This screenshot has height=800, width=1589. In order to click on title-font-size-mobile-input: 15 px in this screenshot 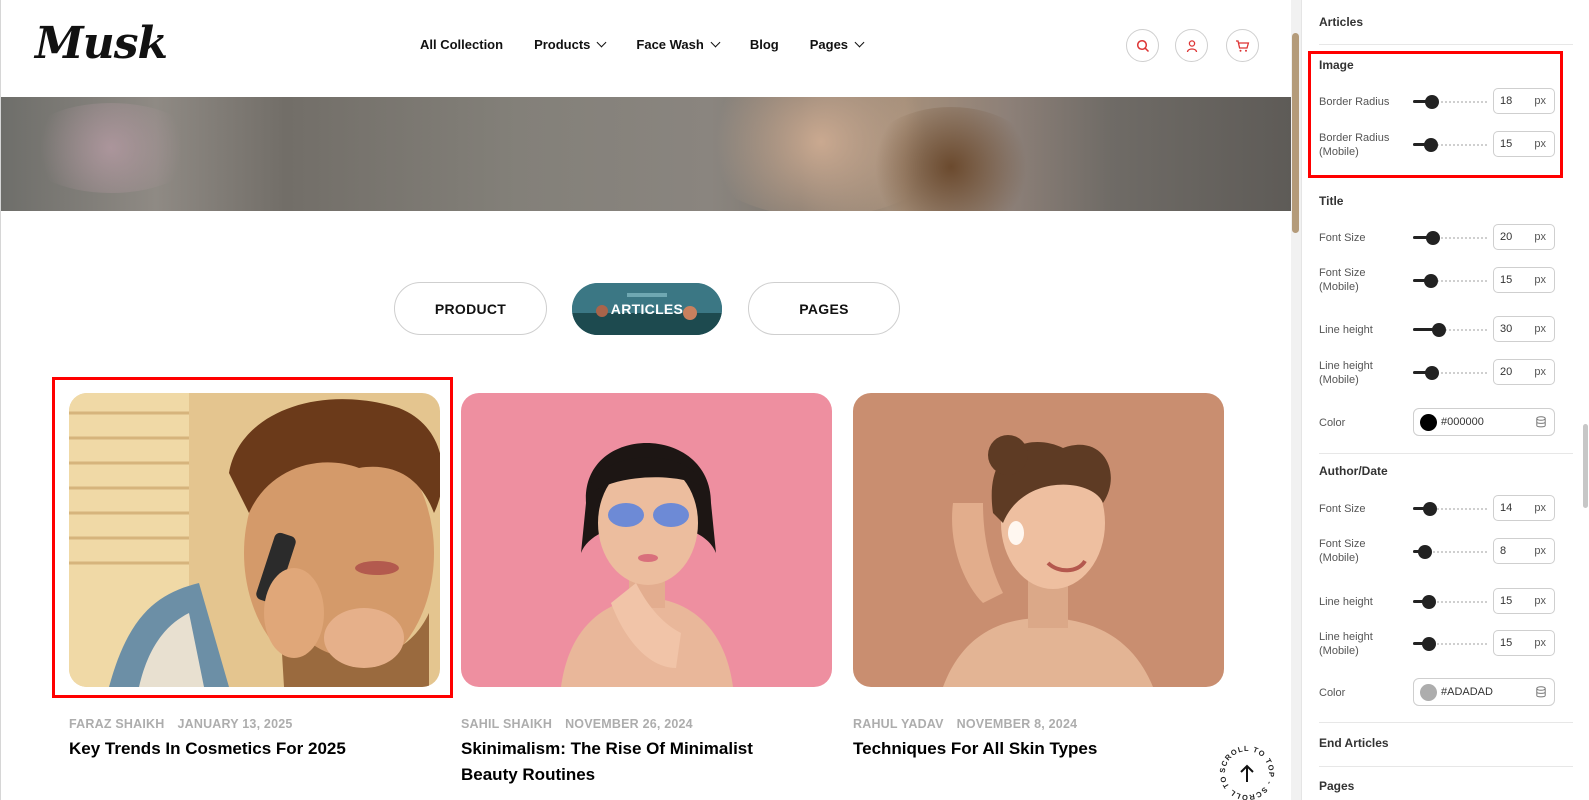, I will do `click(1524, 280)`.